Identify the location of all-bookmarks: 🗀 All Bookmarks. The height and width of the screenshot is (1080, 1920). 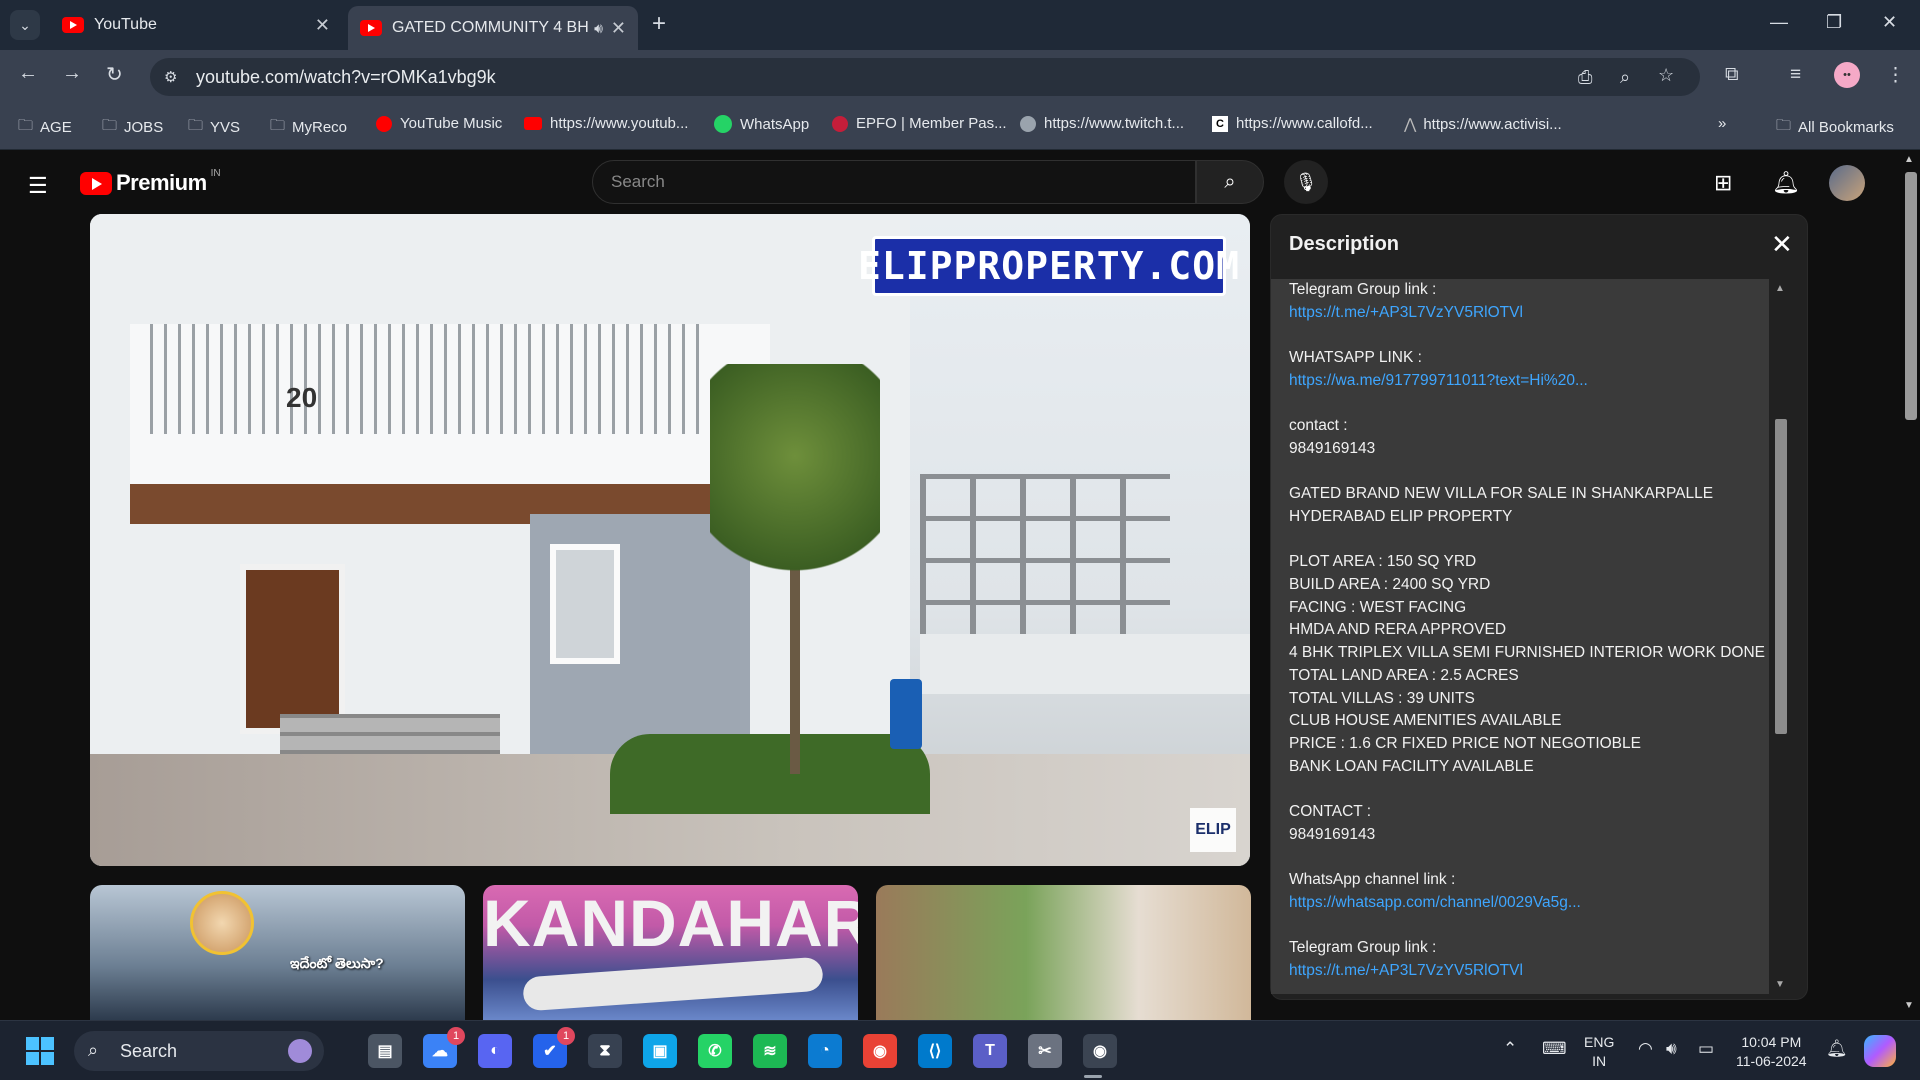
(1835, 127).